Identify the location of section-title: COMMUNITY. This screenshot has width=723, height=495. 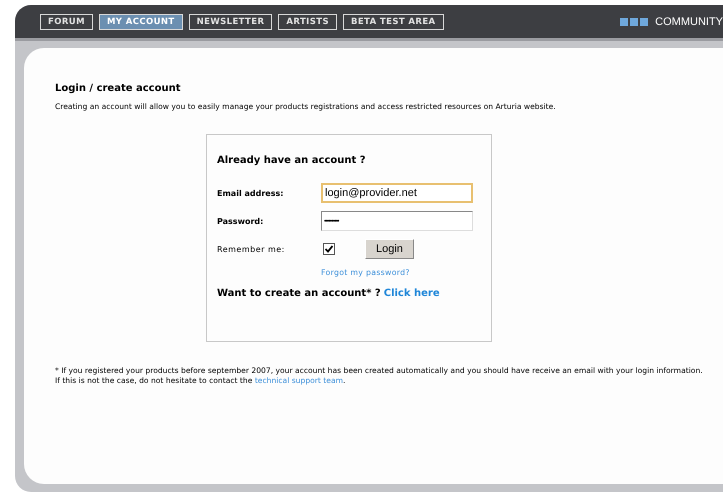
(689, 22).